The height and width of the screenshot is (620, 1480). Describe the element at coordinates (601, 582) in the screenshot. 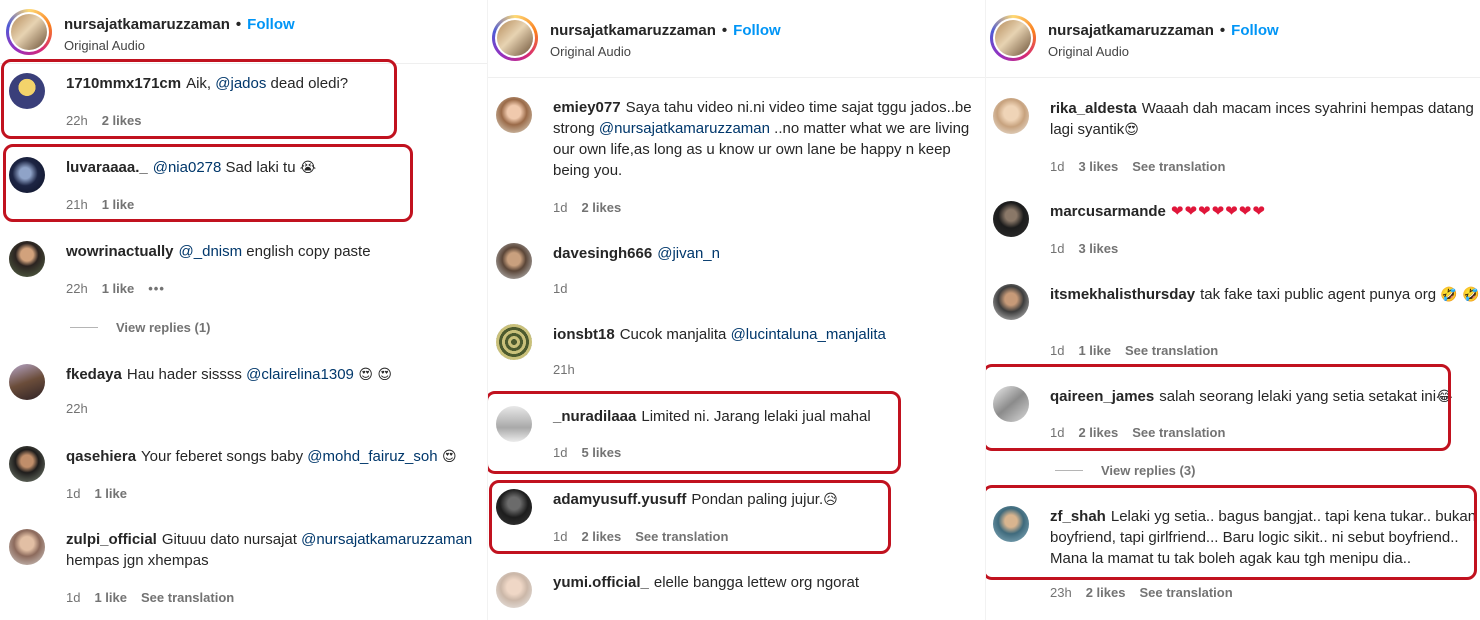

I see `comment-username: yumi.official_` at that location.